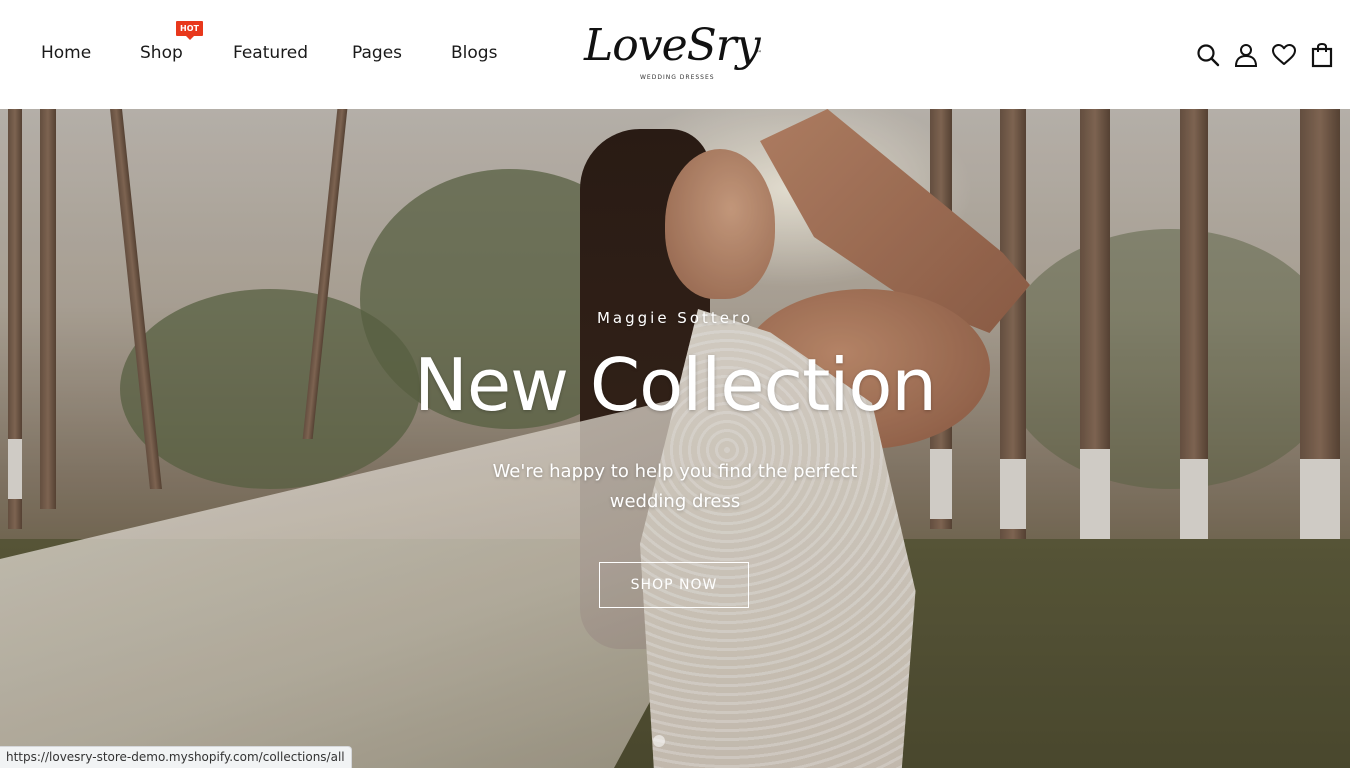 The width and height of the screenshot is (1350, 768). What do you see at coordinates (474, 53) in the screenshot?
I see `nav-item-blogs: Blogs` at bounding box center [474, 53].